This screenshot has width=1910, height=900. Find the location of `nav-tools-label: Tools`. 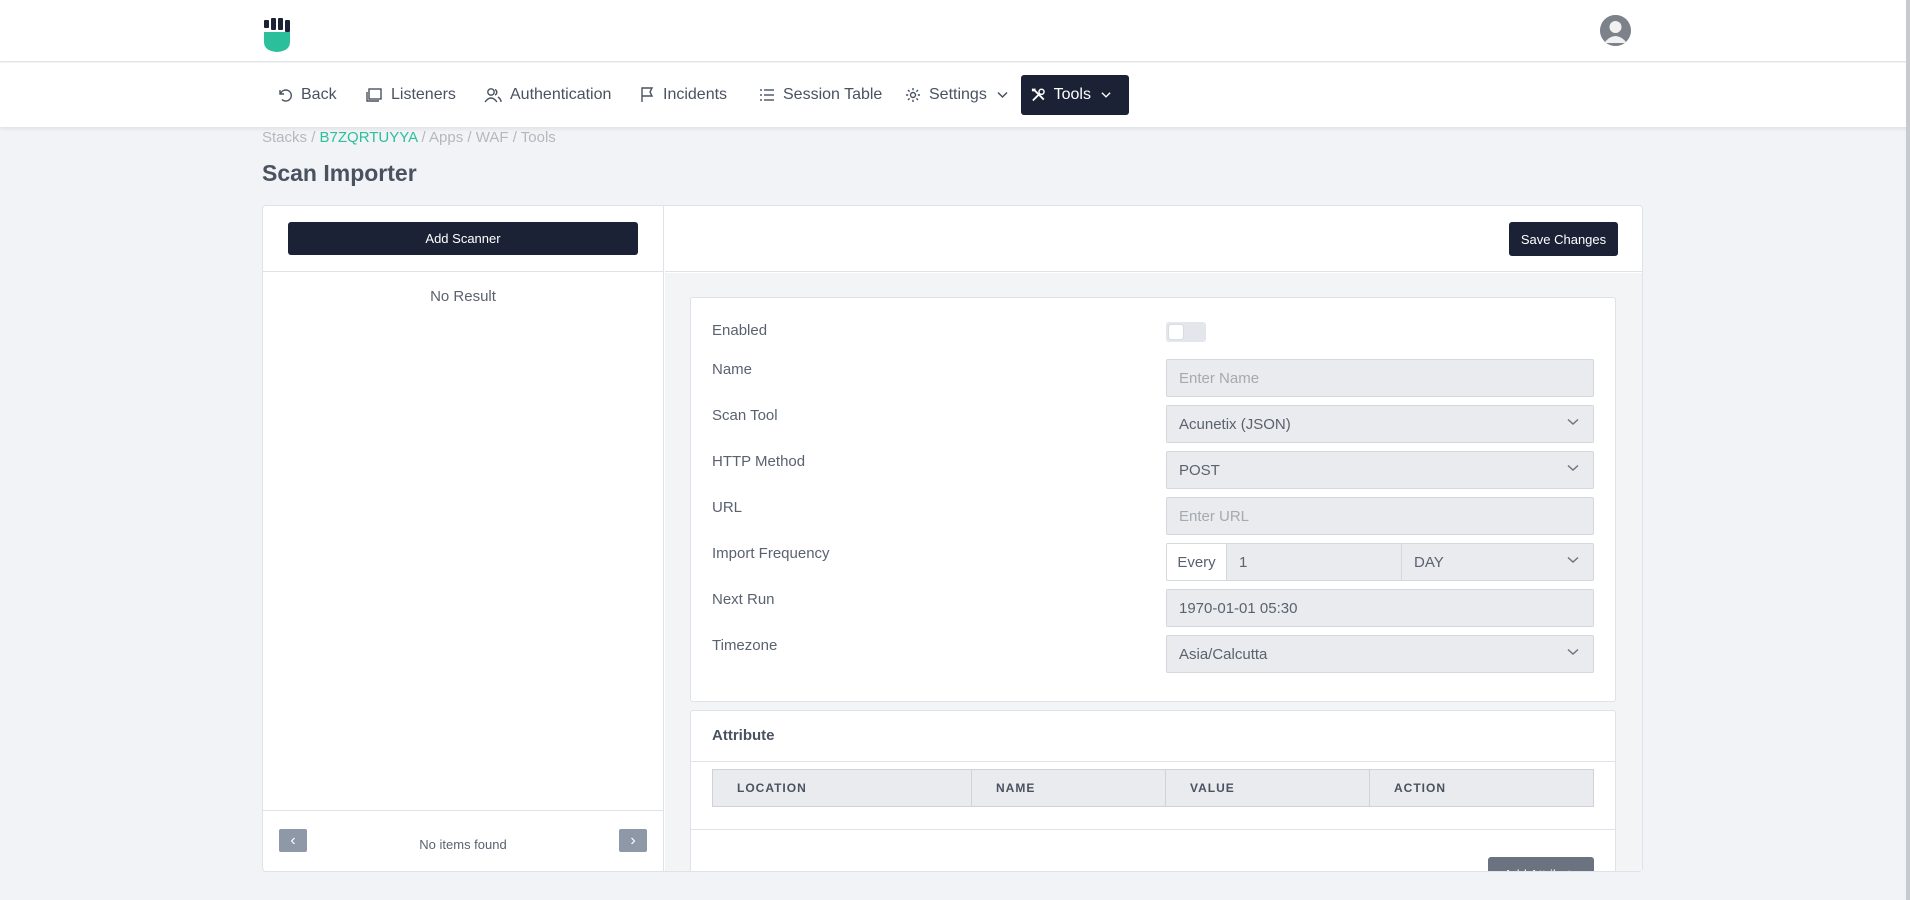

nav-tools-label: Tools is located at coordinates (1072, 94).